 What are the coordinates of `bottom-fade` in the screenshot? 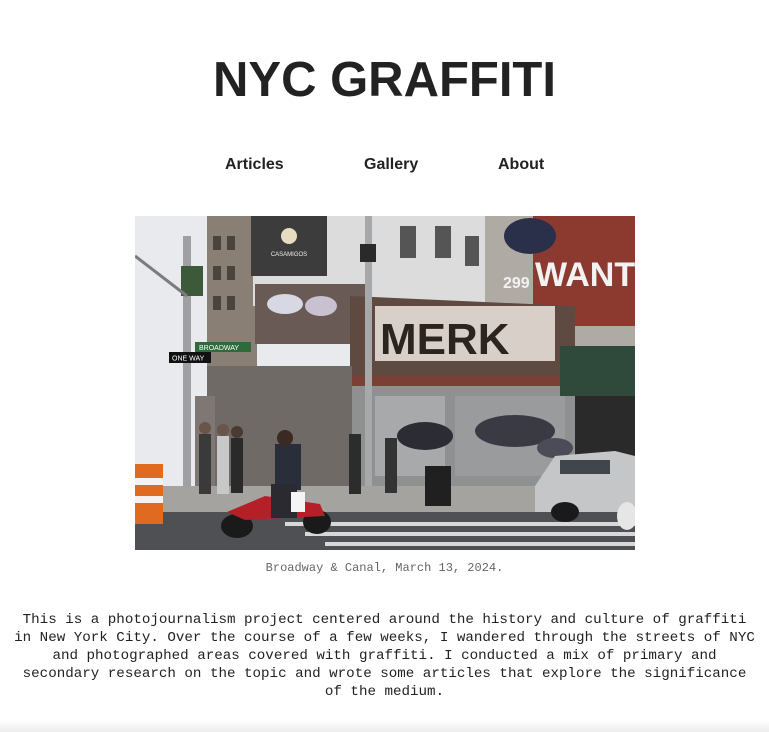 It's located at (384, 726).